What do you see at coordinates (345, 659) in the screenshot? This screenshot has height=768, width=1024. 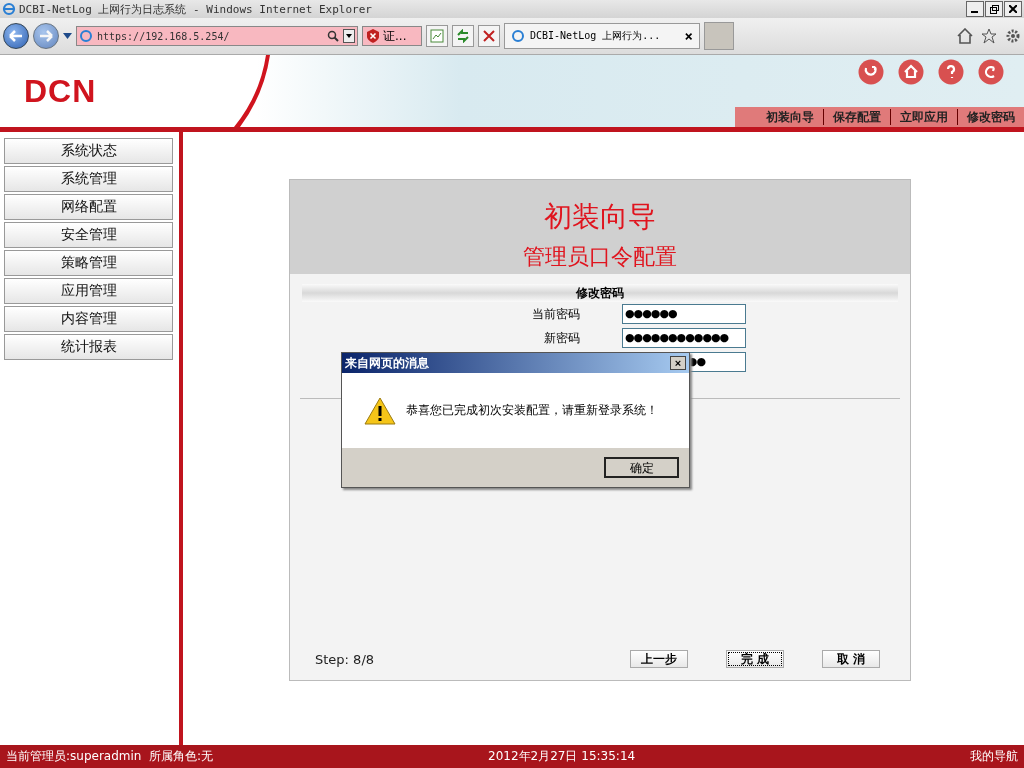 I see `step-indicator: Step: 8/8` at bounding box center [345, 659].